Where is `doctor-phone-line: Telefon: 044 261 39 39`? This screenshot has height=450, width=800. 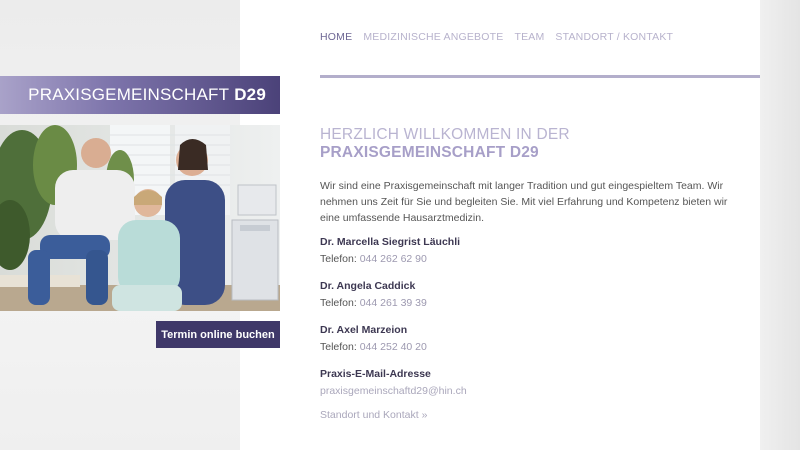 doctor-phone-line: Telefon: 044 261 39 39 is located at coordinates (530, 303).